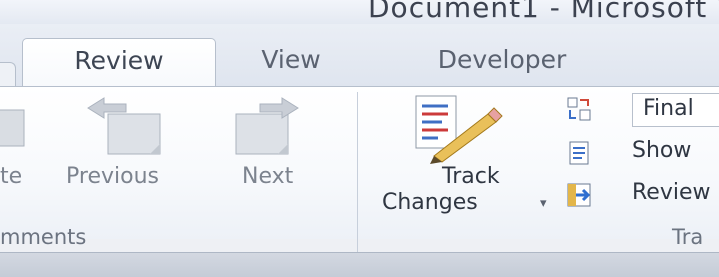 This screenshot has width=719, height=277. Describe the element at coordinates (430, 202) in the screenshot. I see `track-changes-label-line2: Changes` at that location.